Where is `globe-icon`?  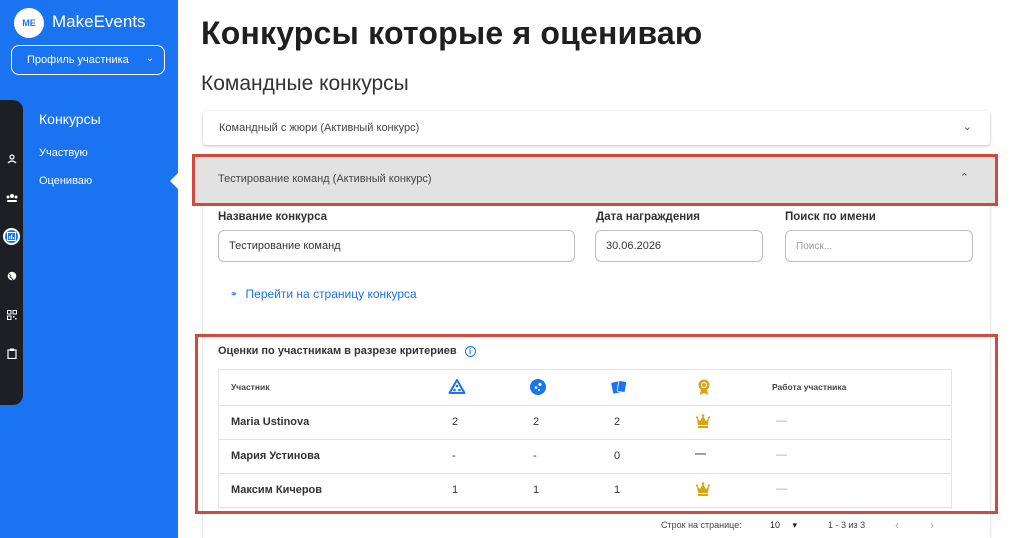
globe-icon is located at coordinates (11, 275).